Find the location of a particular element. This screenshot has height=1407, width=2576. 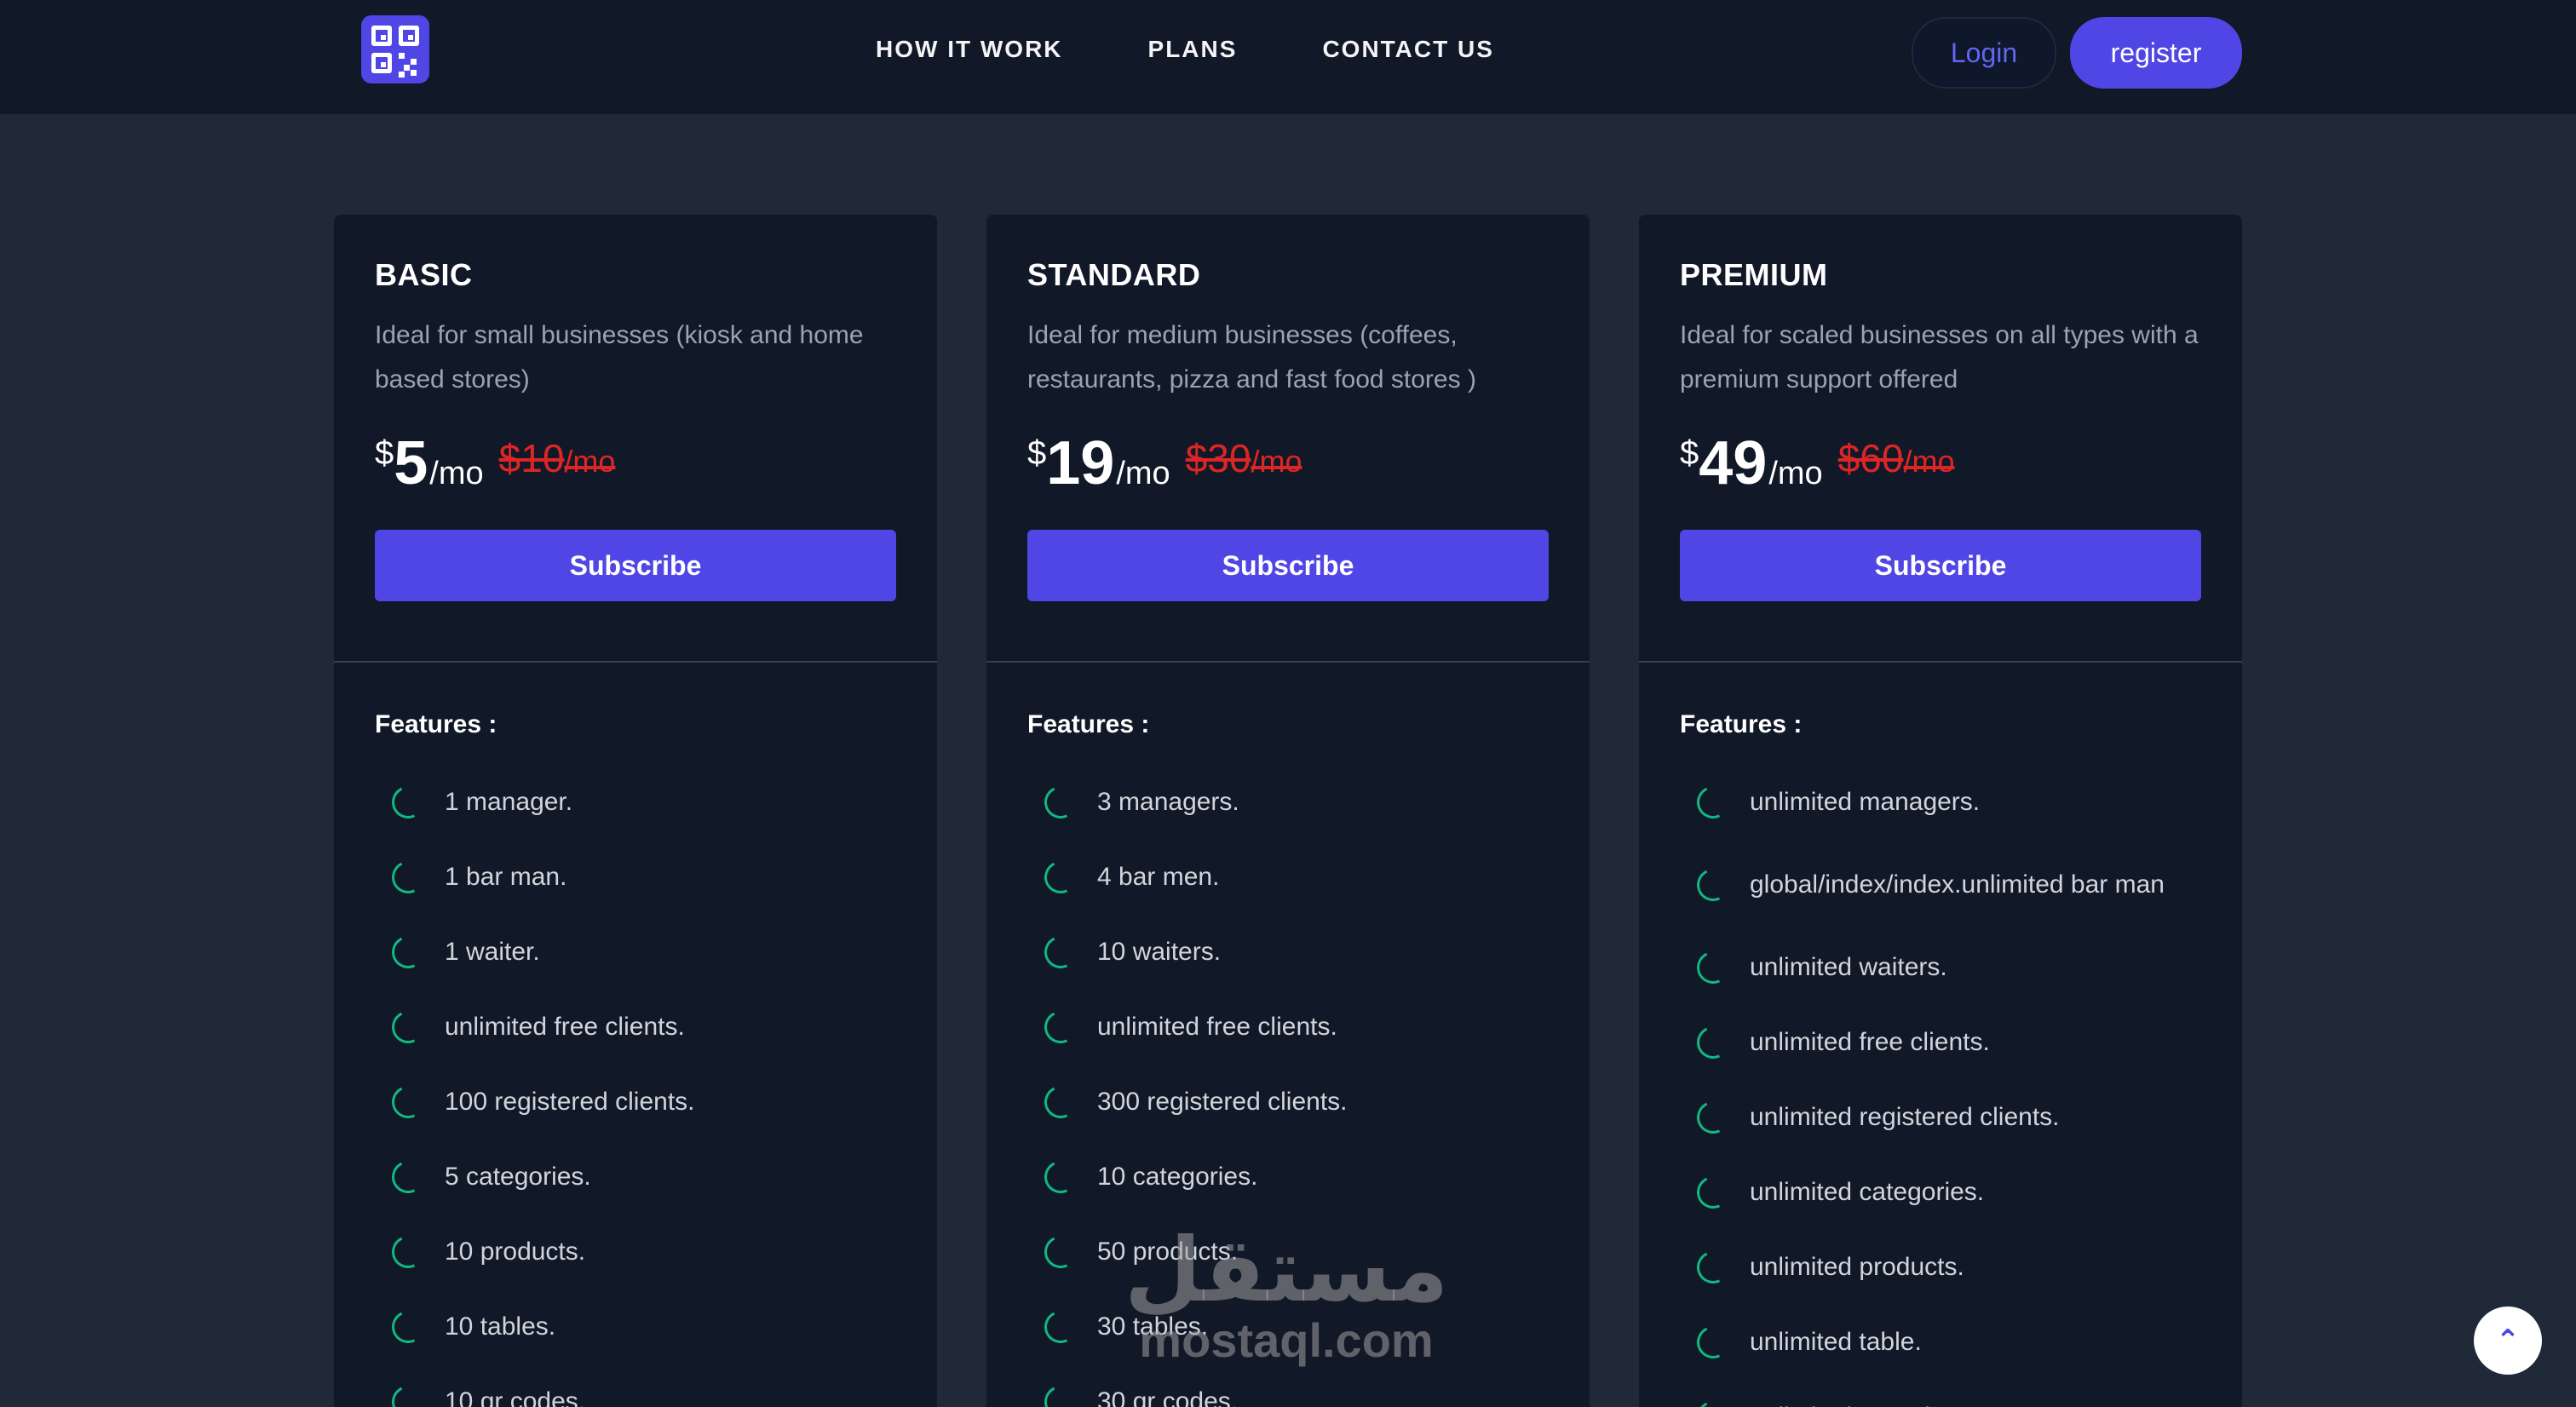

plan-price: $ 19 /mo $30/mo is located at coordinates (1288, 463).